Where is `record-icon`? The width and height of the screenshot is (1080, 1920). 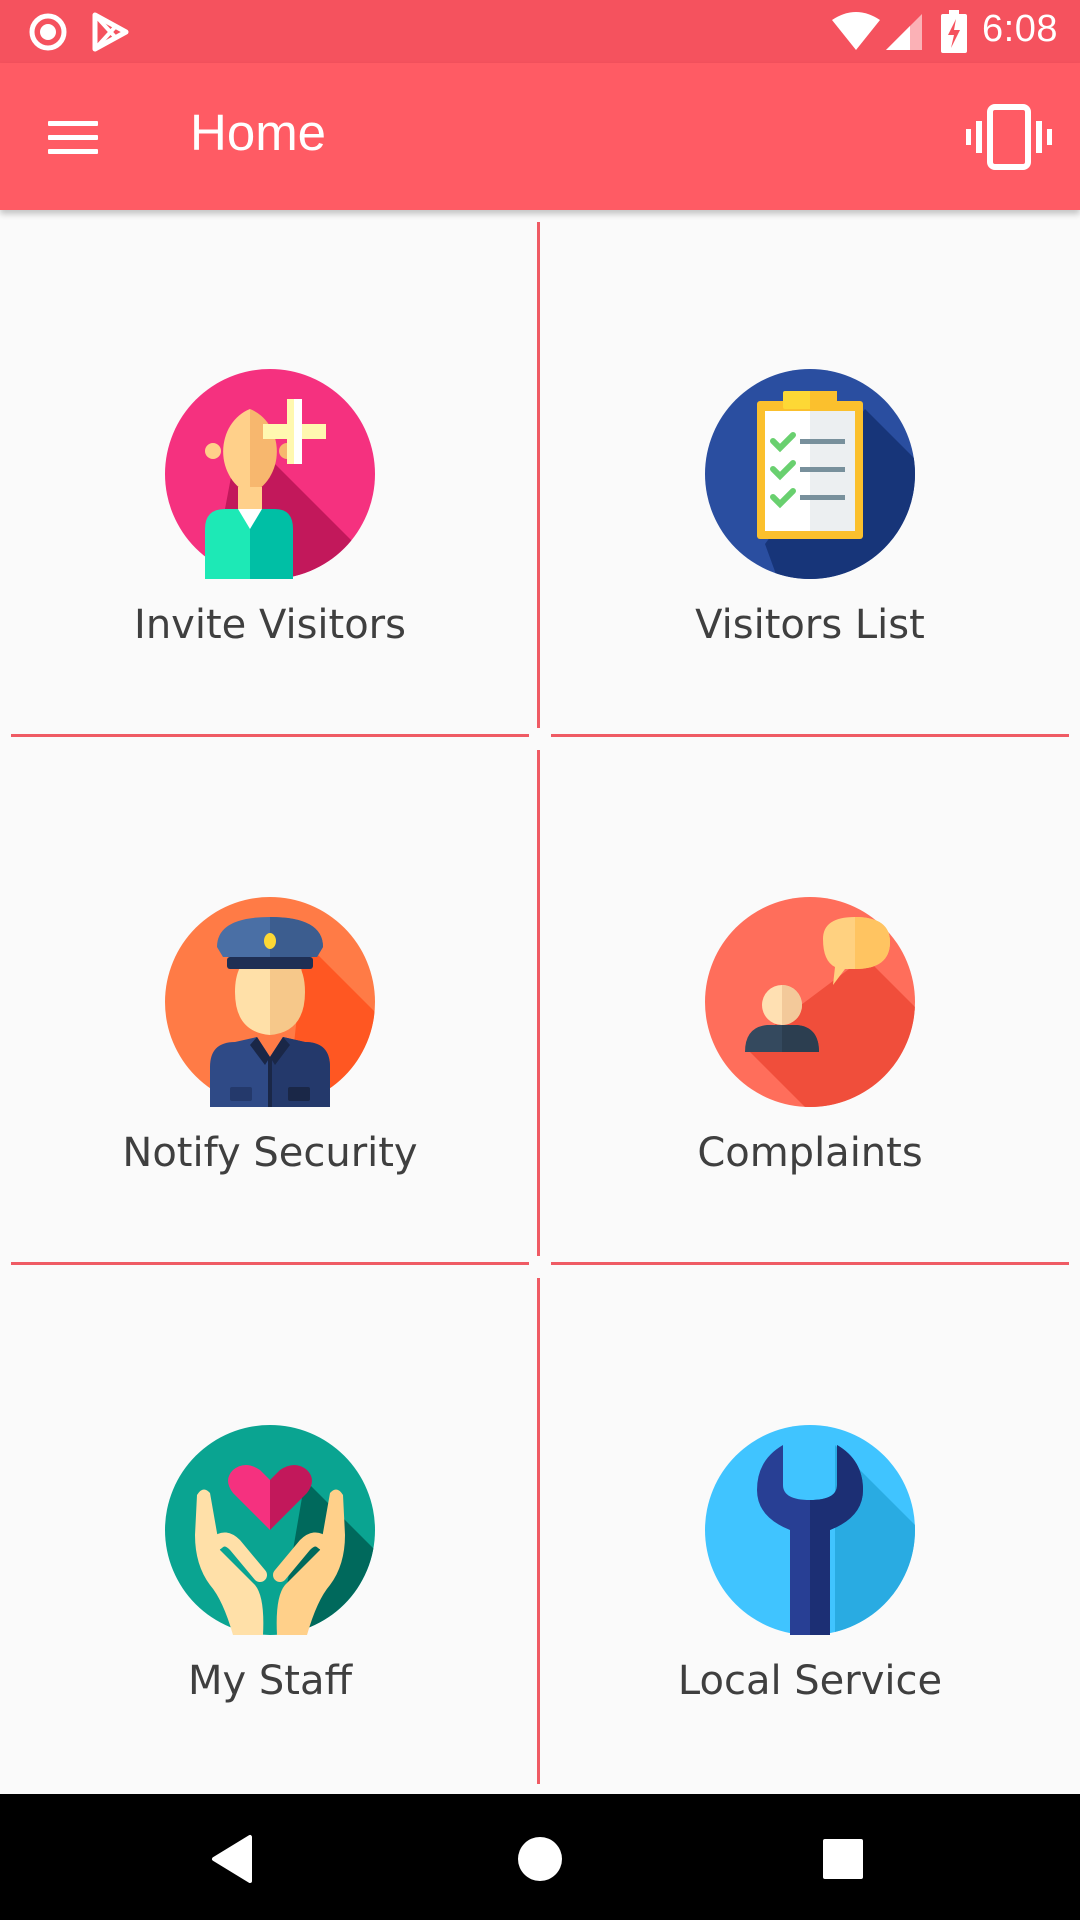 record-icon is located at coordinates (48, 34).